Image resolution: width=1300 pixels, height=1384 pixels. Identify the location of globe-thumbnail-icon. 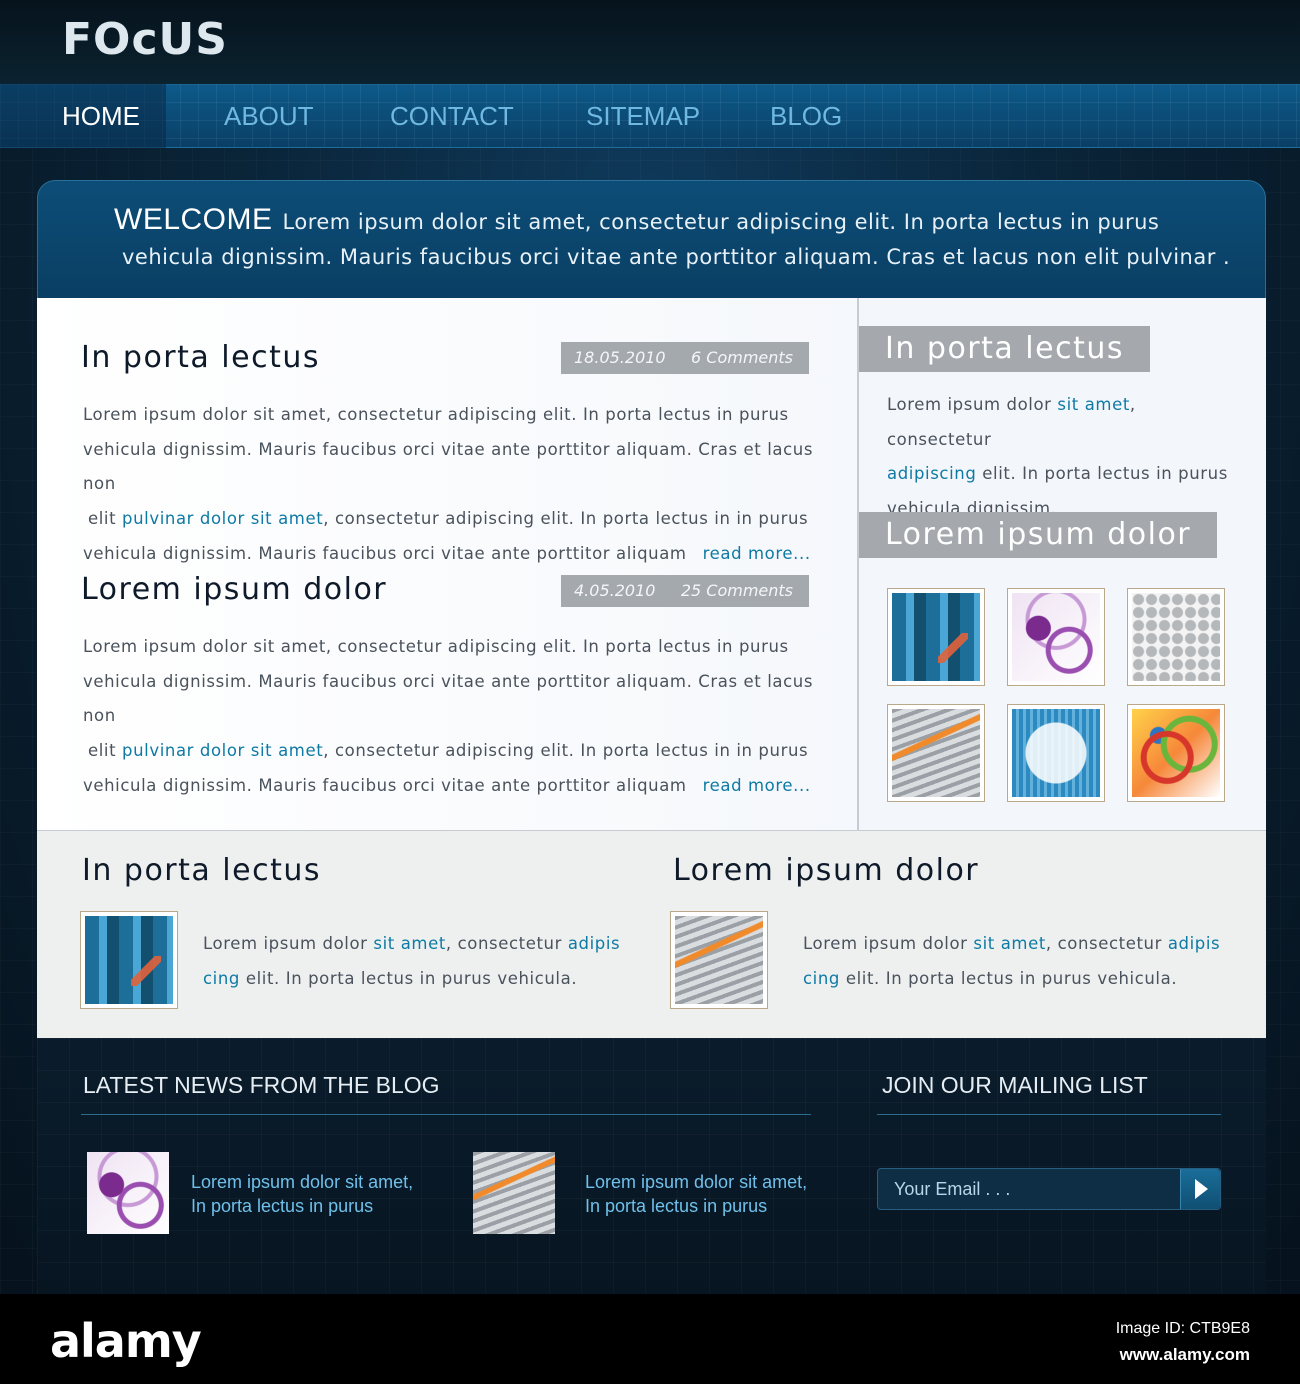
(1056, 753).